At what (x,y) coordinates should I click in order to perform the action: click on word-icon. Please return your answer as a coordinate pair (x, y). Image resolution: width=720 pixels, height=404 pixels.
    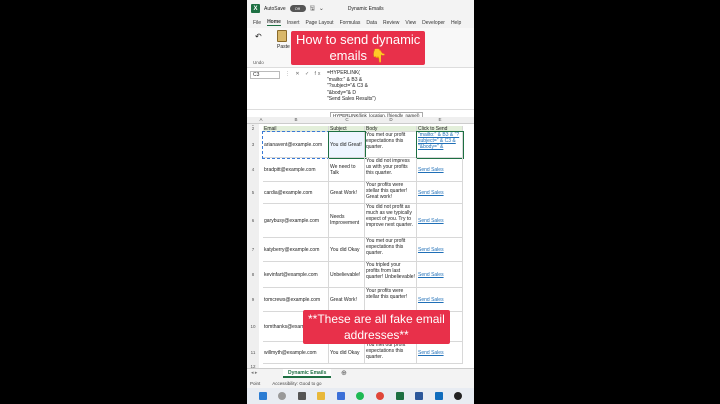
    Looking at the image, I should click on (419, 396).